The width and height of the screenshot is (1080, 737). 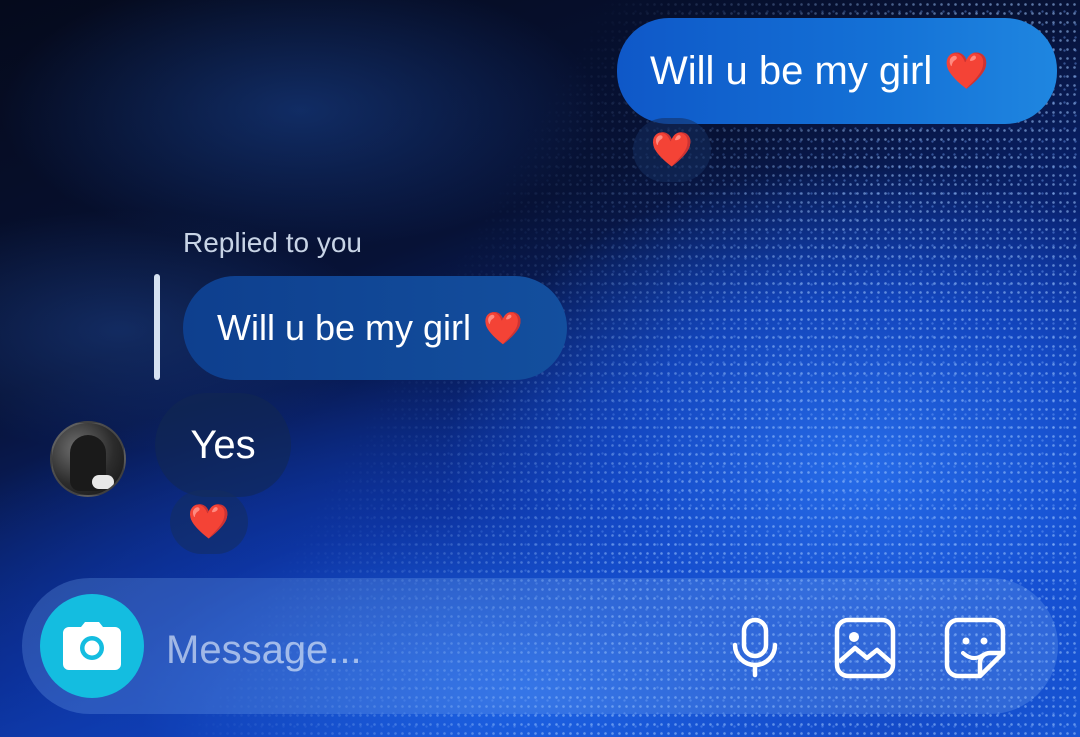 I want to click on camera-button, so click(x=92, y=646).